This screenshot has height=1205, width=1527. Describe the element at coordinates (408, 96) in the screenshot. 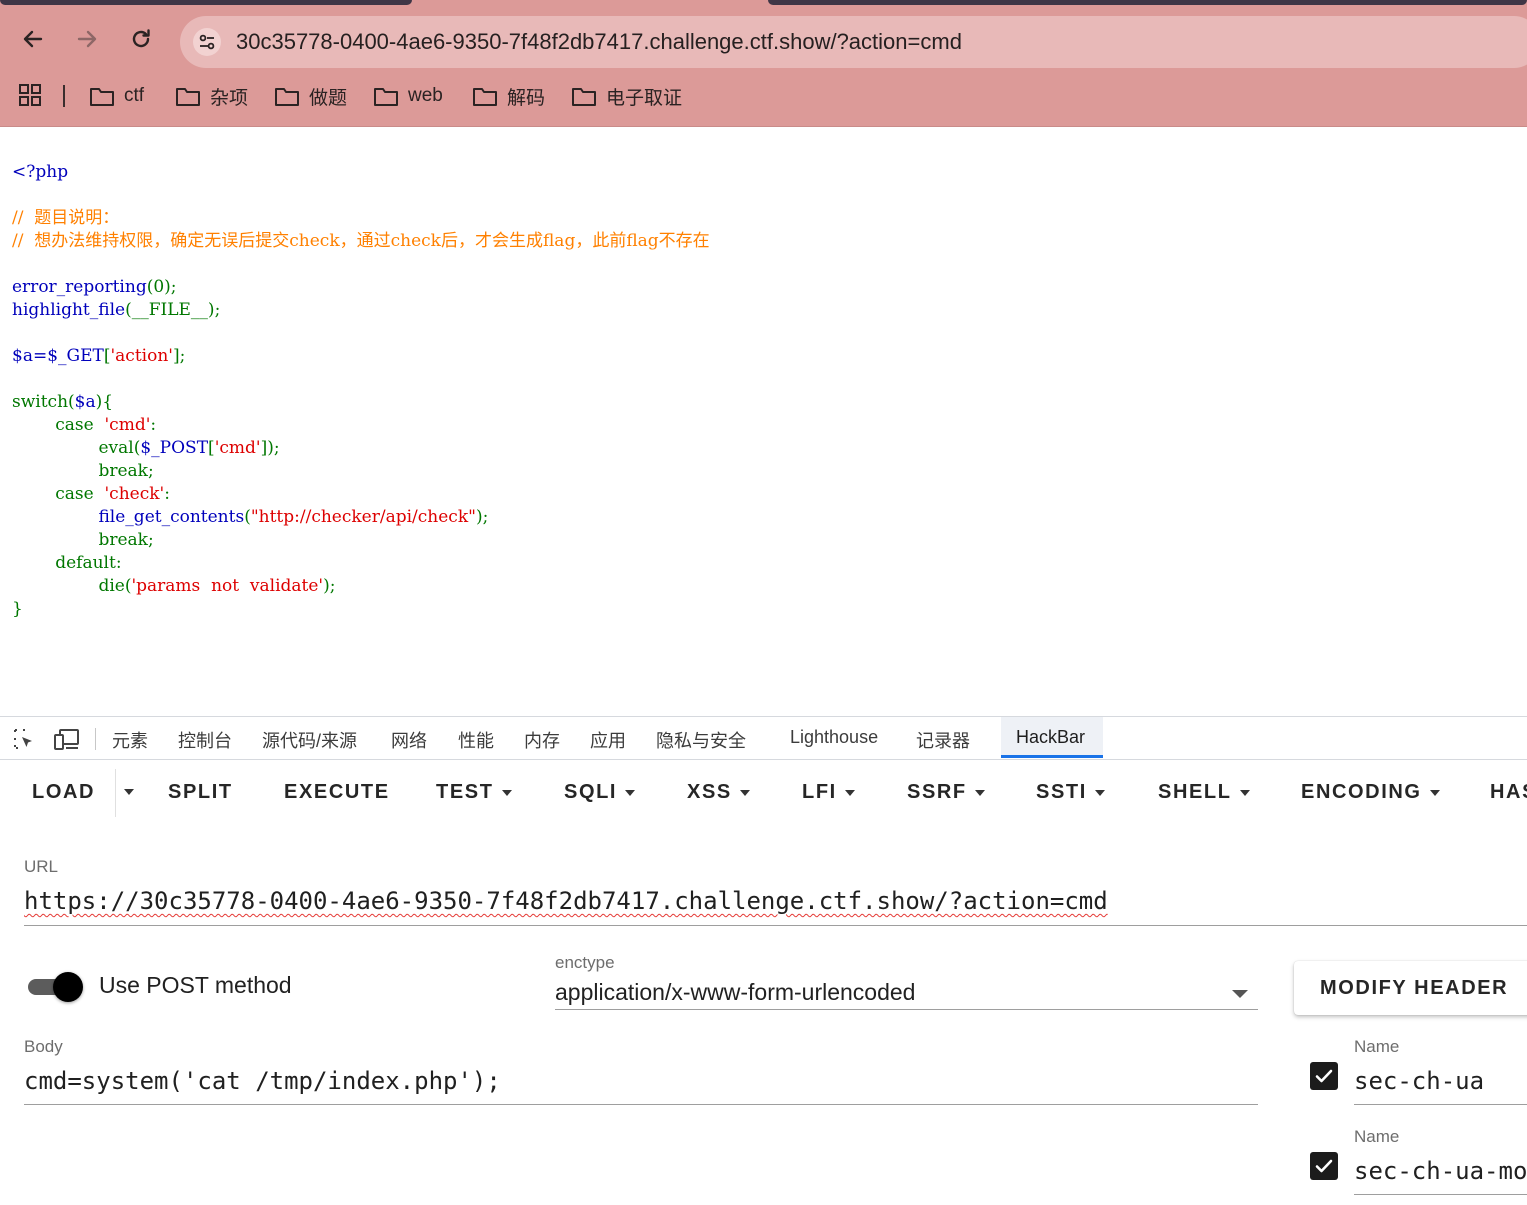

I see `bookmark-folder: web` at that location.